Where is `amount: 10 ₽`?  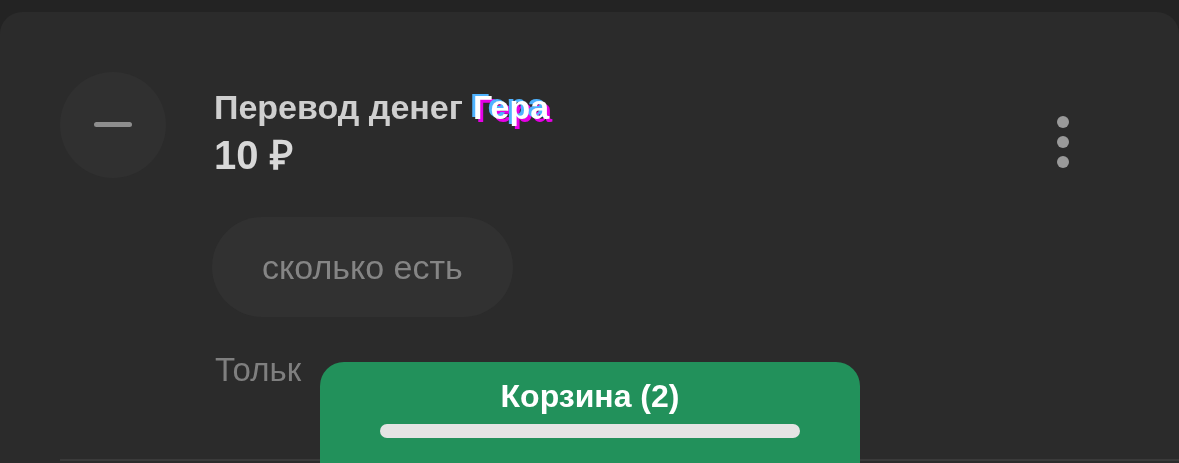
amount: 10 ₽ is located at coordinates (254, 155).